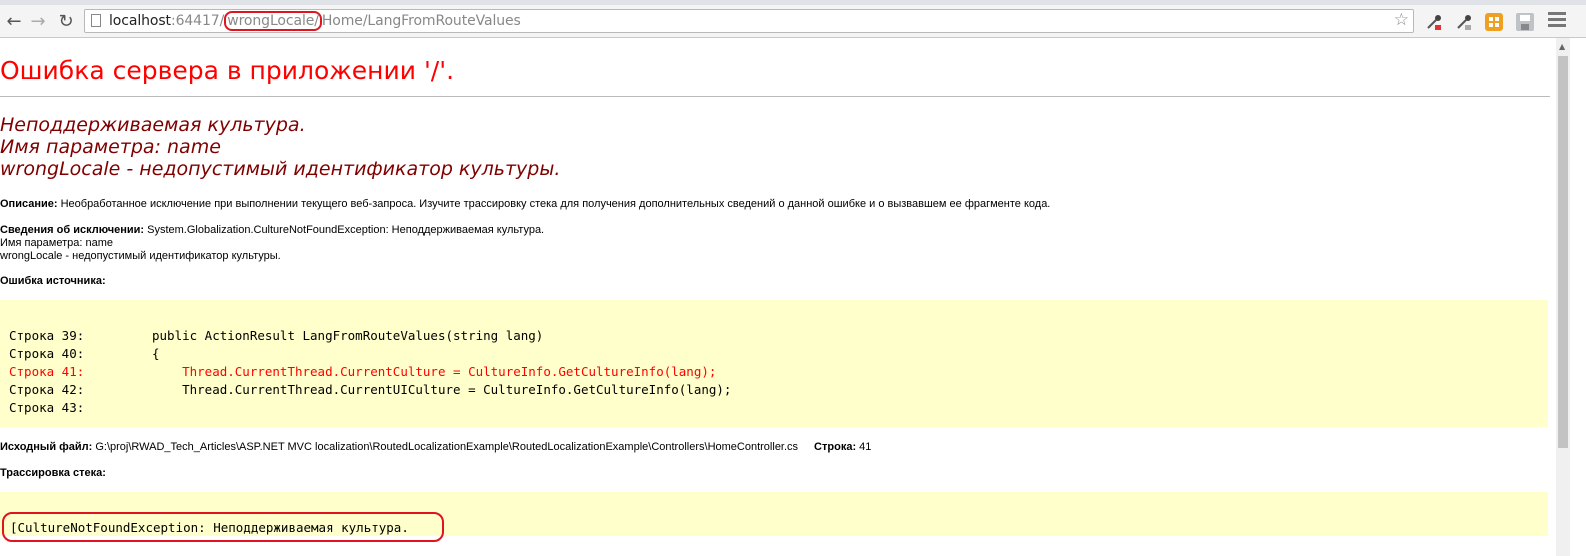 The height and width of the screenshot is (556, 1586). Describe the element at coordinates (14, 21) in the screenshot. I see `back-button: ←` at that location.